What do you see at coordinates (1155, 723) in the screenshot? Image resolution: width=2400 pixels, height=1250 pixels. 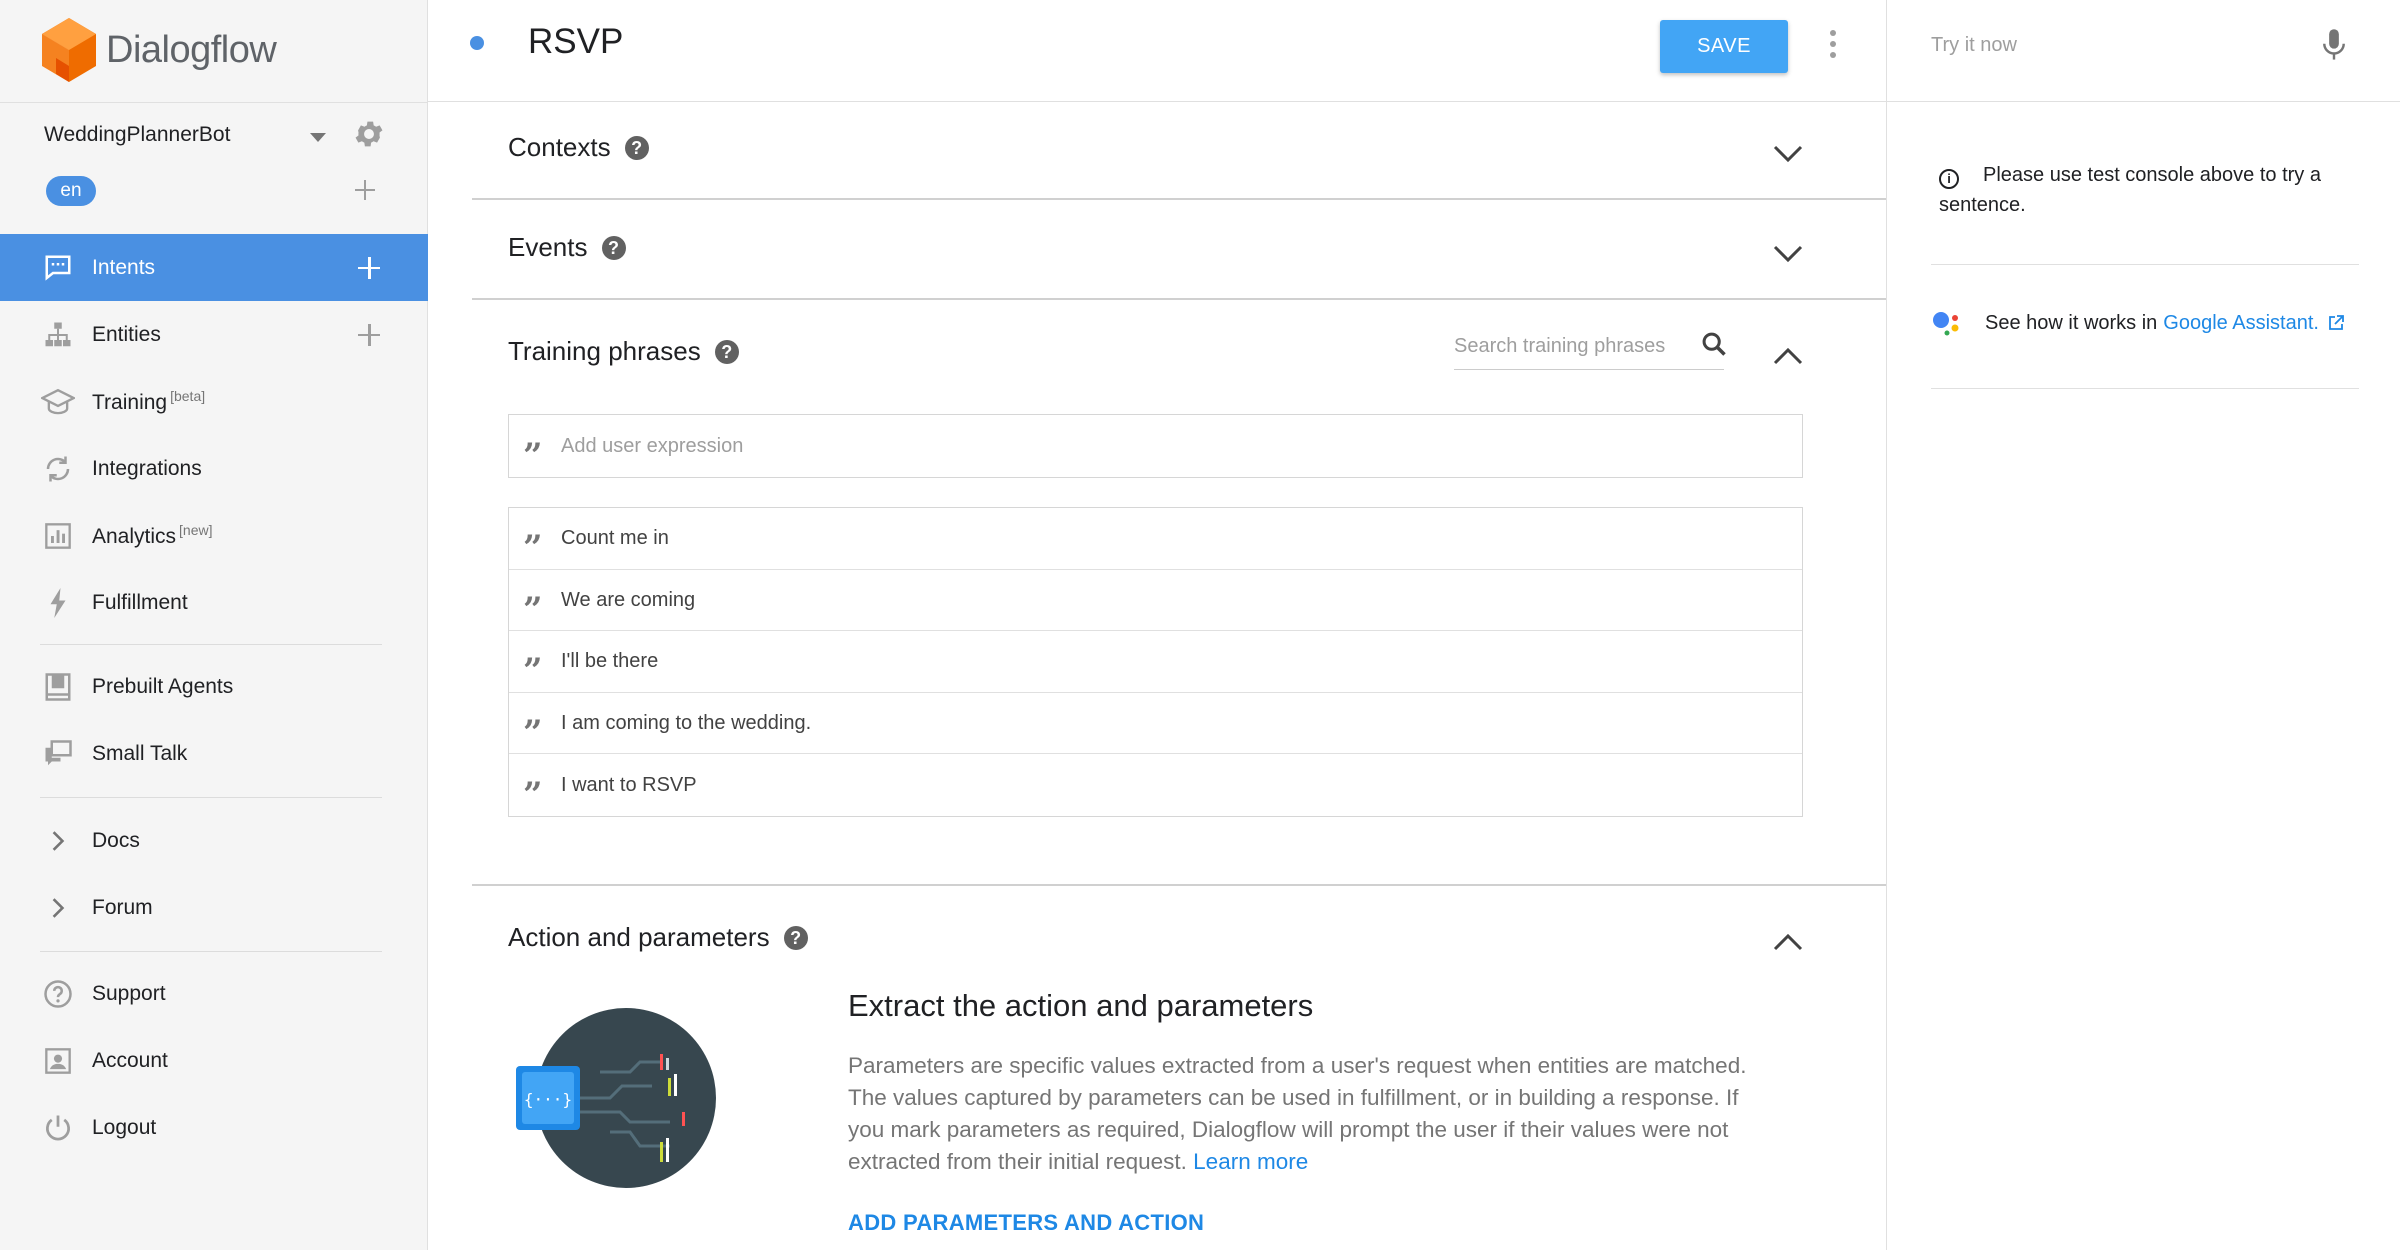 I see `training-phrase-row: ” I am coming to the wedding.` at bounding box center [1155, 723].